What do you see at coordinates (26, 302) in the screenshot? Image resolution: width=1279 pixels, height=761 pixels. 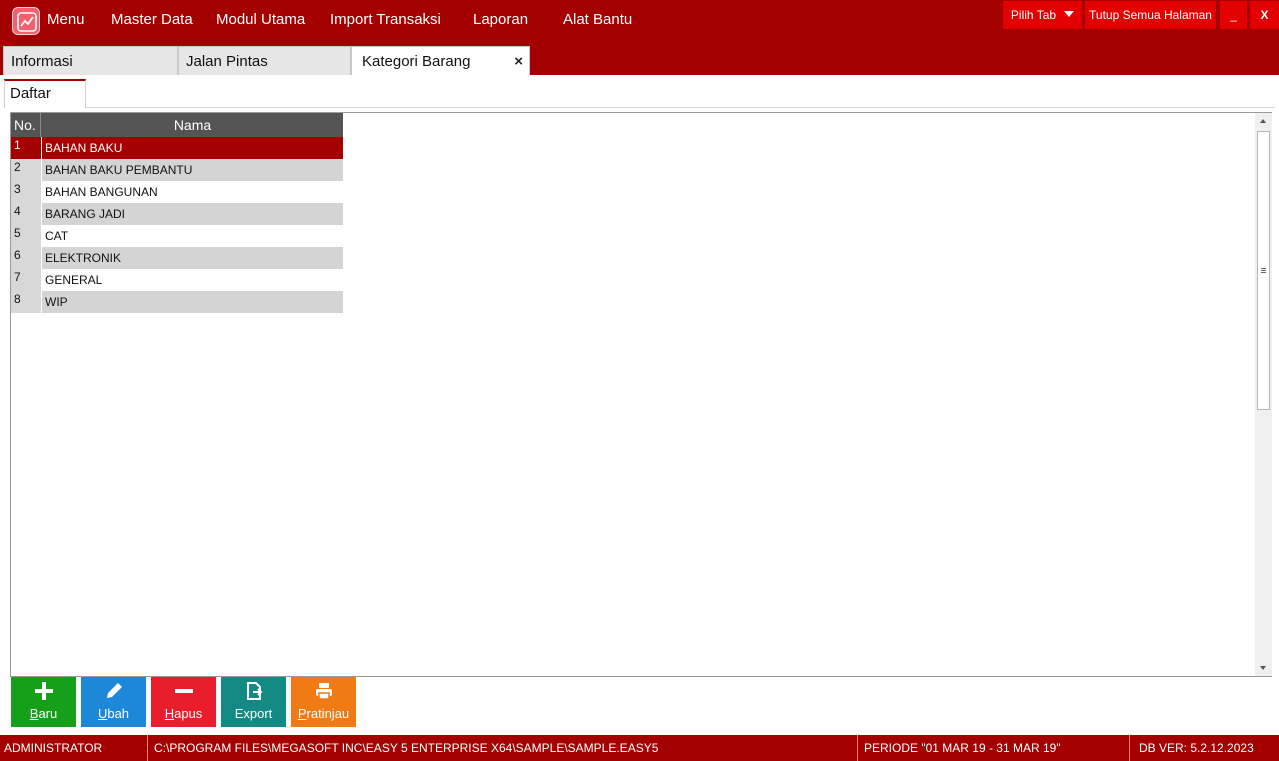 I see `cell-no: 8` at bounding box center [26, 302].